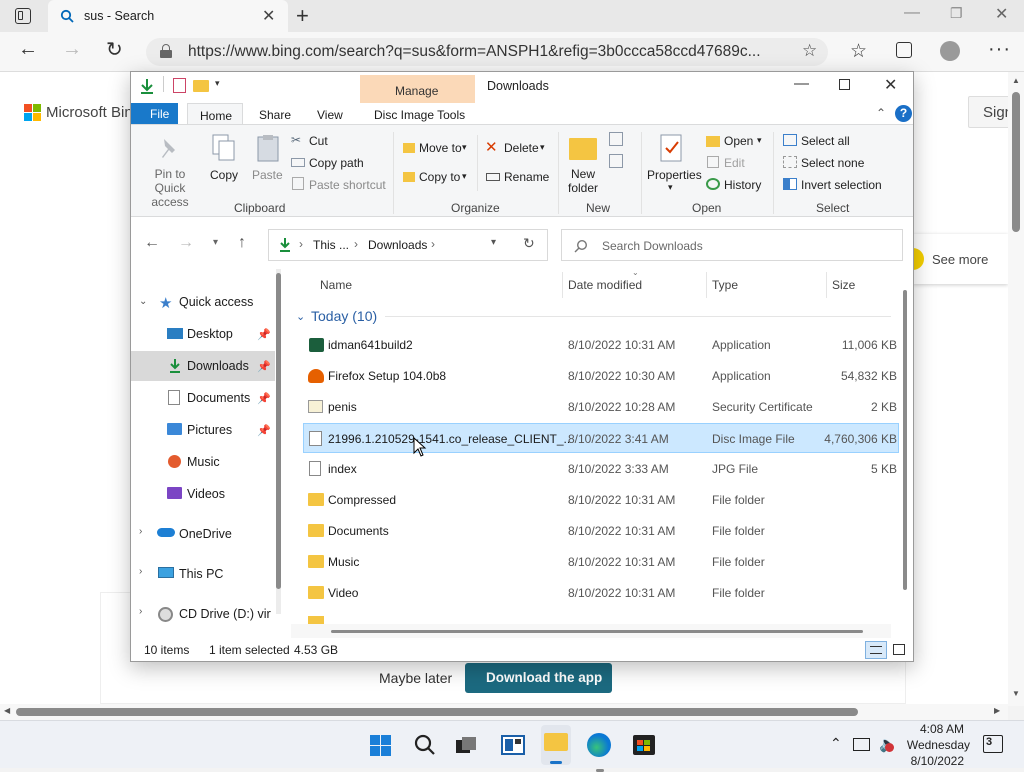 The image size is (1024, 772). Describe the element at coordinates (934, 761) in the screenshot. I see `clock-date: 8/10/2022` at that location.